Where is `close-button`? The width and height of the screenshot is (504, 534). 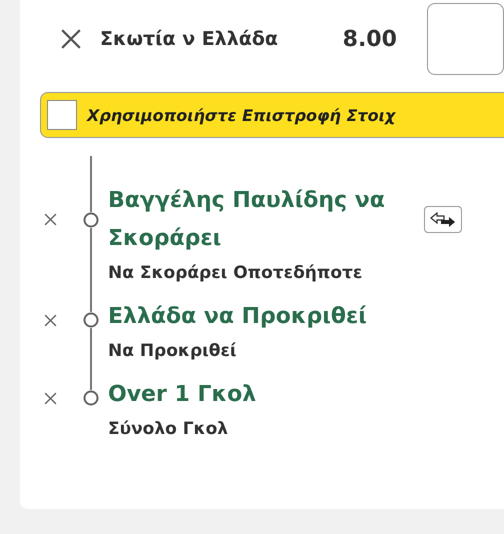 close-button is located at coordinates (71, 39).